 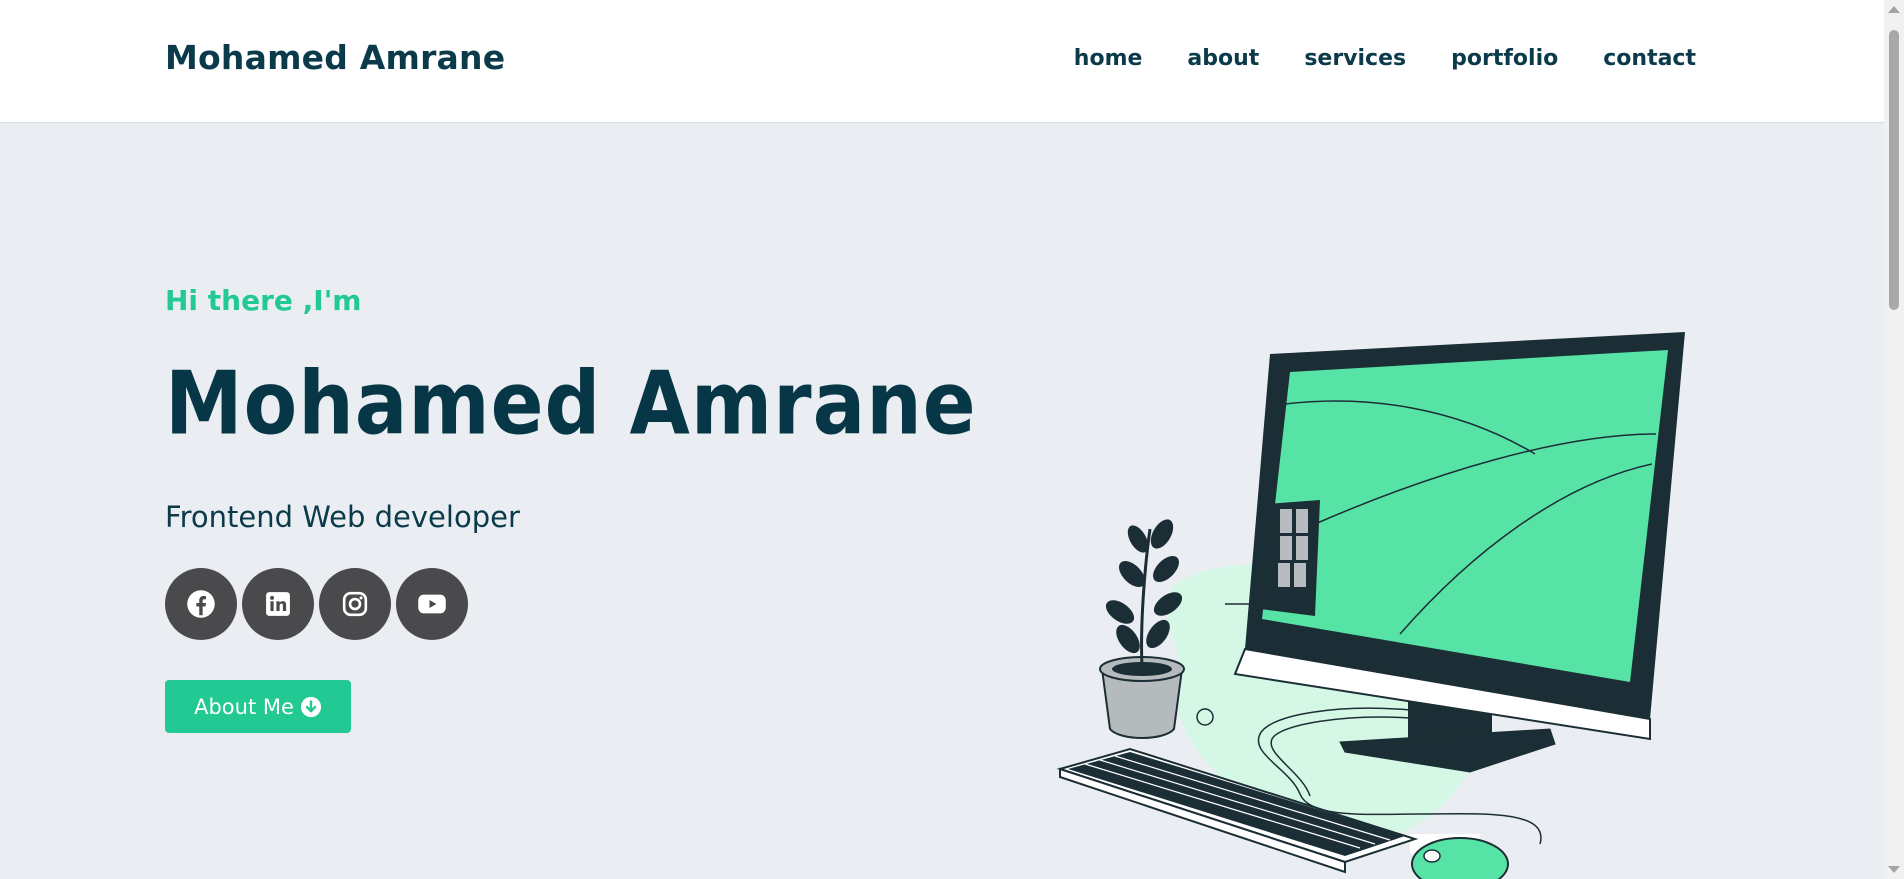 I want to click on youtube-icon, so click(x=432, y=604).